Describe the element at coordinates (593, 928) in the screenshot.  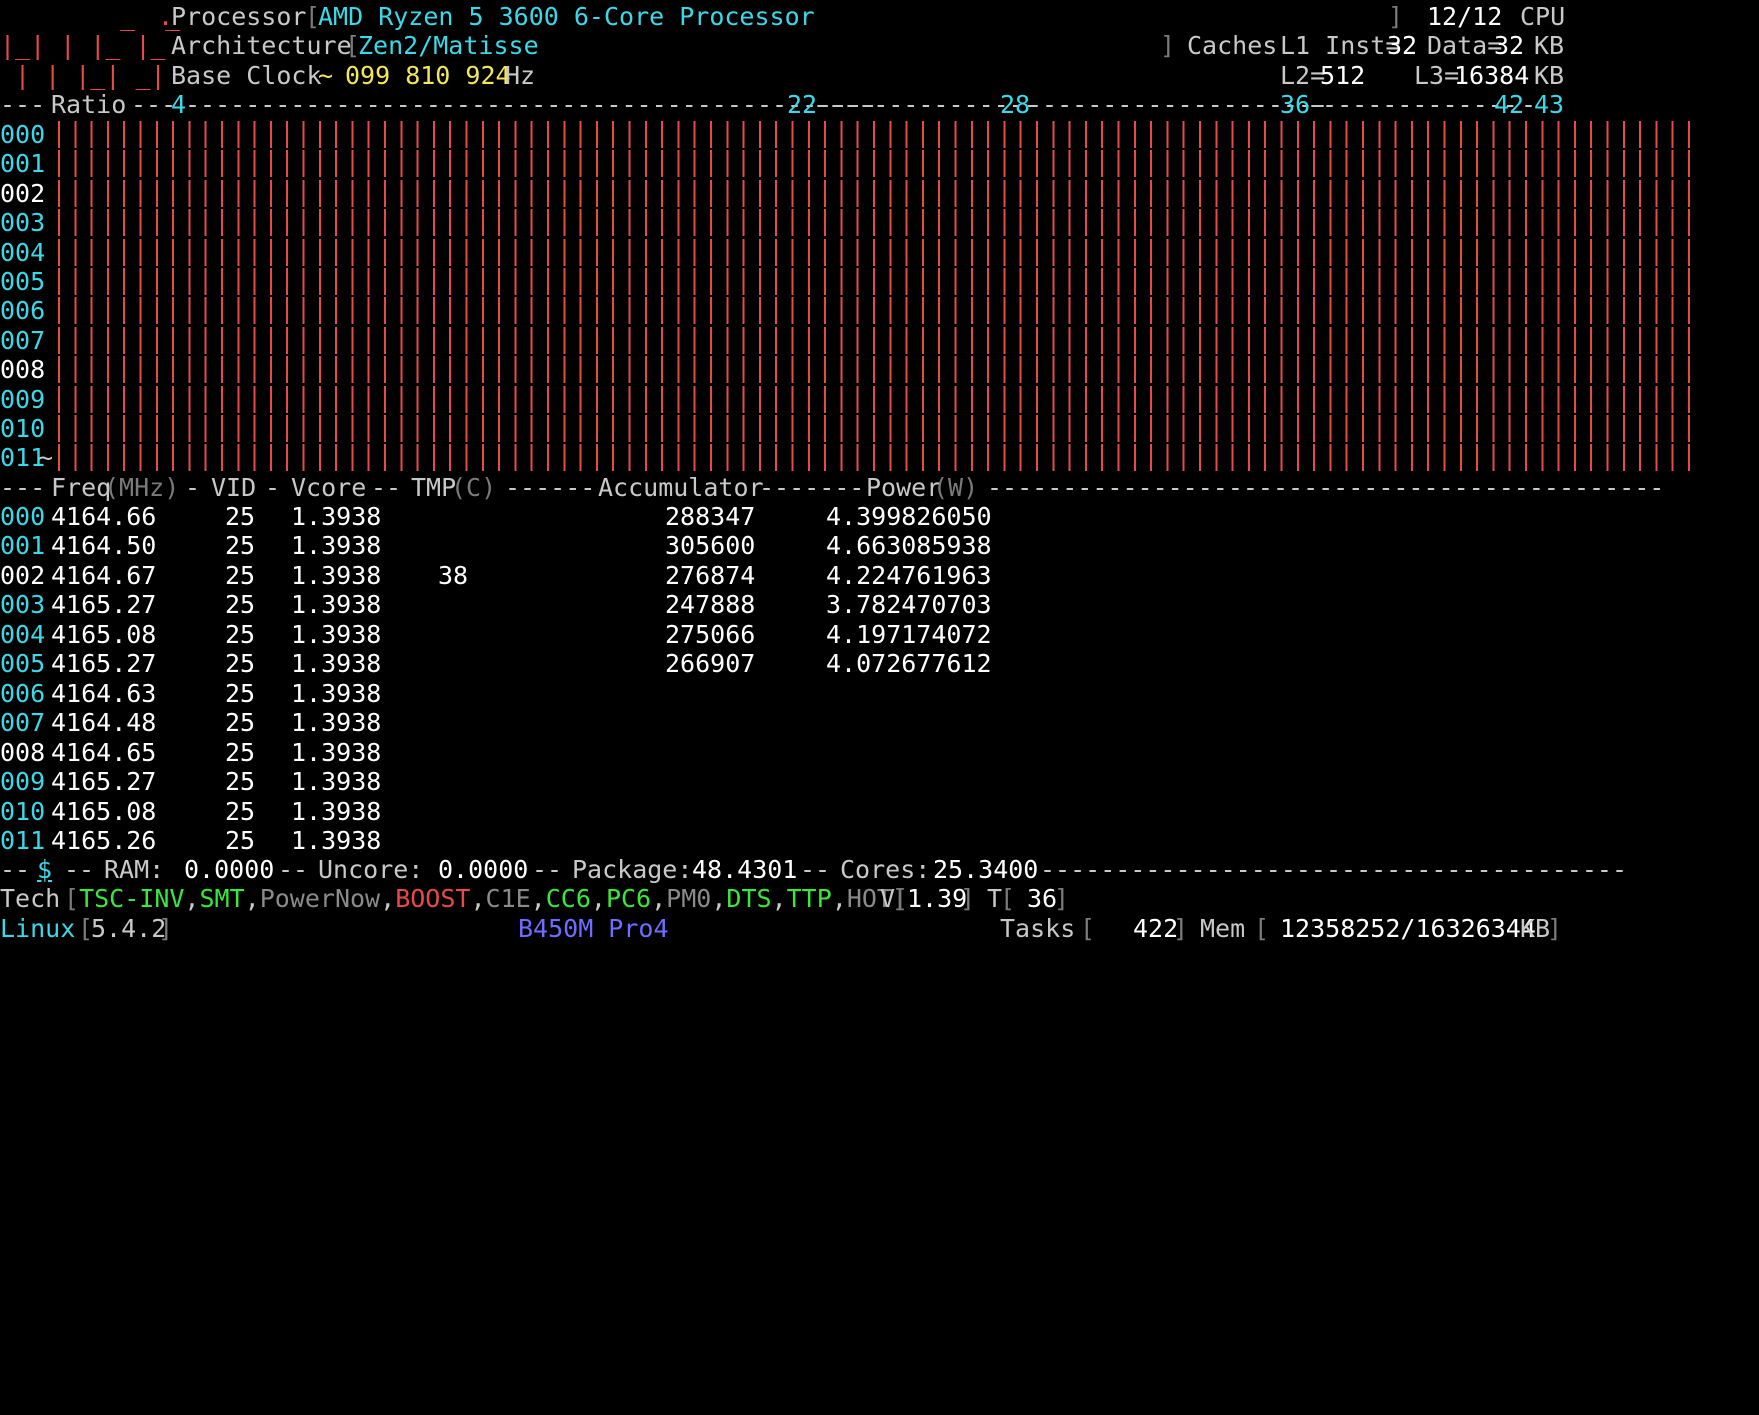
I see `board-name: B450M Pro4` at that location.